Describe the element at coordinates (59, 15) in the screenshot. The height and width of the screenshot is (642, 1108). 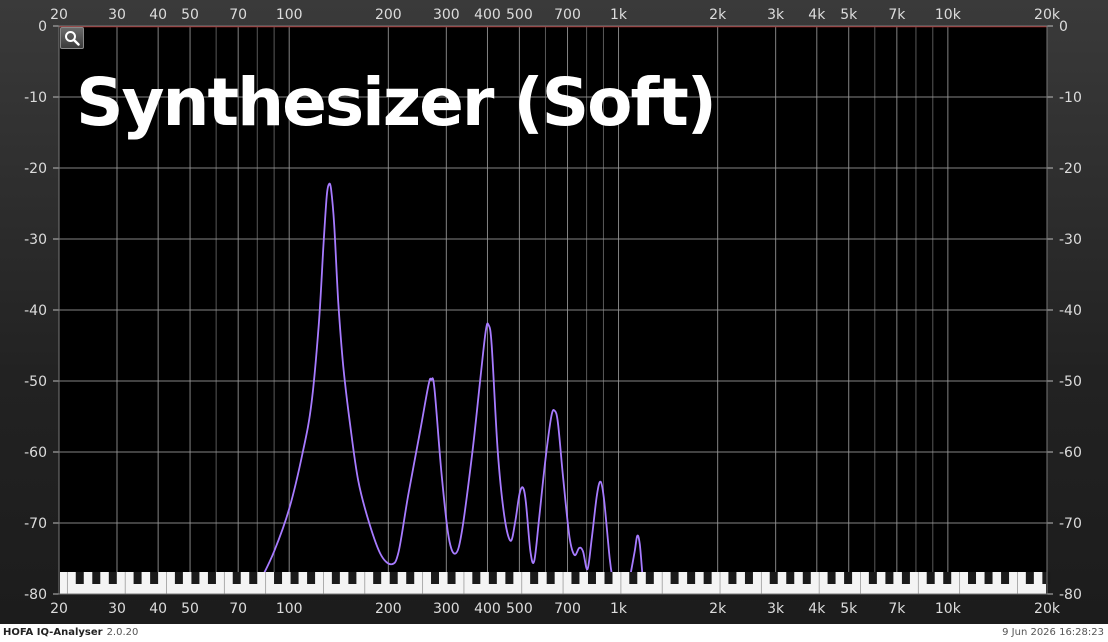
I see `x-tick-label-top: 20` at that location.